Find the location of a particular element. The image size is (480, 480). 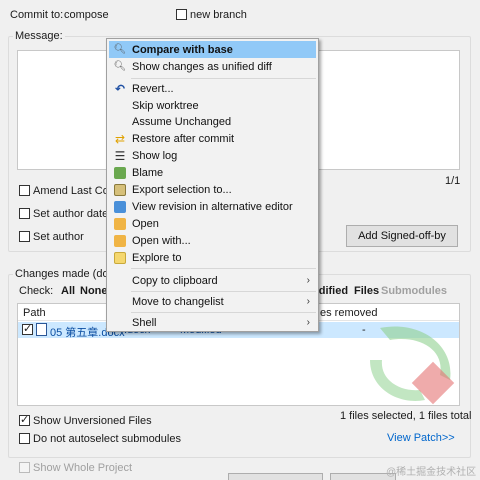

menu-item-alternative-editor: View revision in alternative editor is located at coordinates (212, 206).